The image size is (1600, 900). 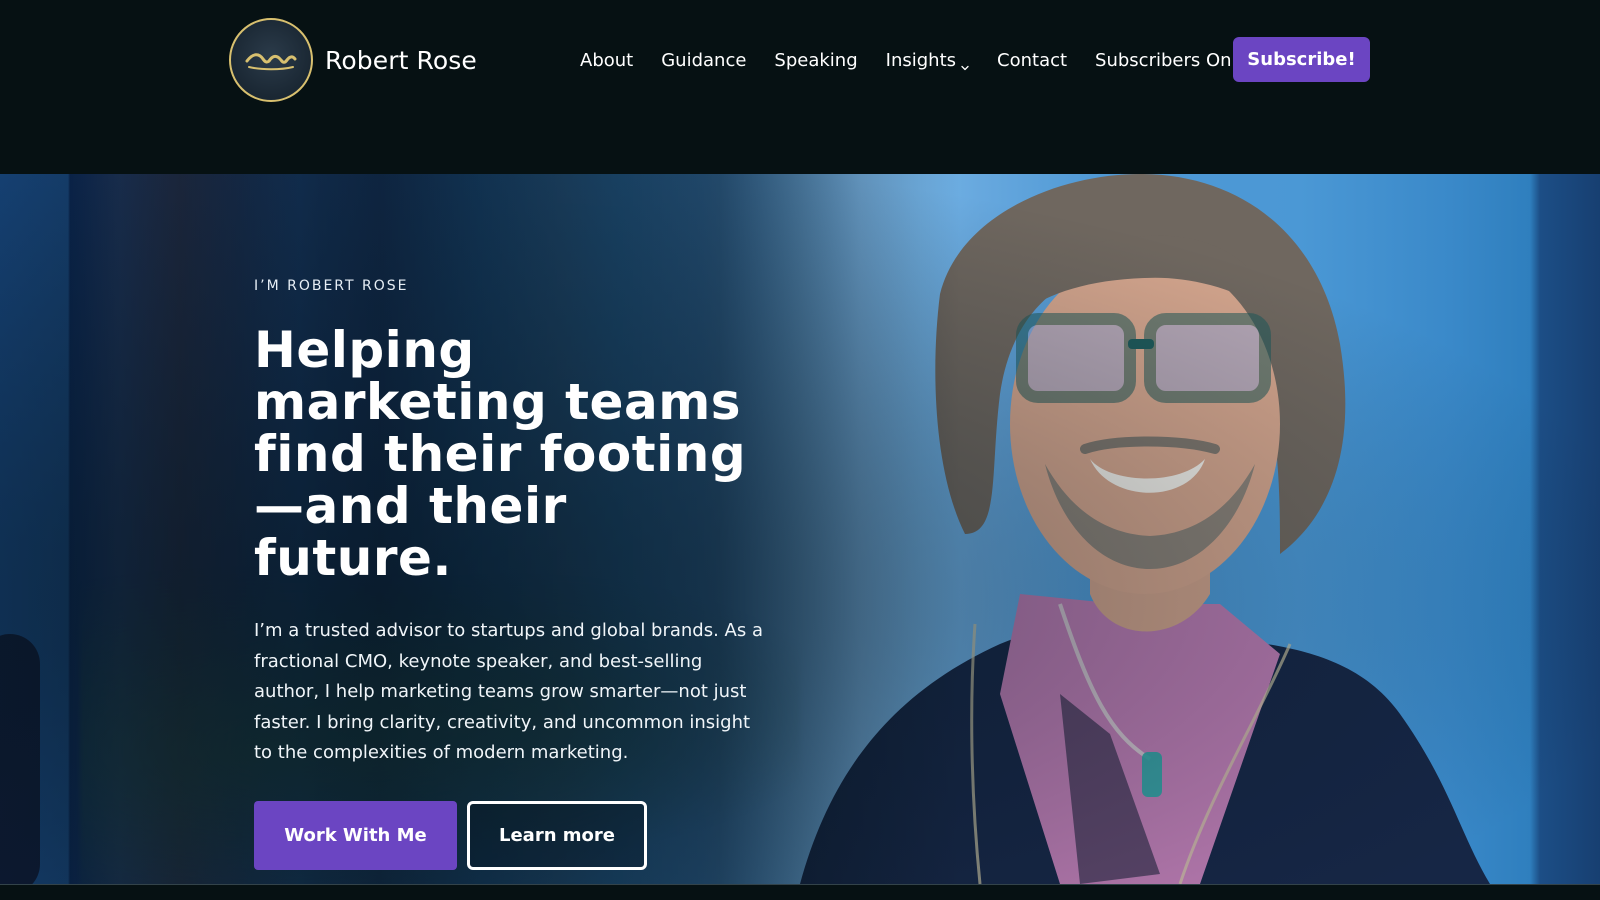 I want to click on logo-icon, so click(x=271, y=60).